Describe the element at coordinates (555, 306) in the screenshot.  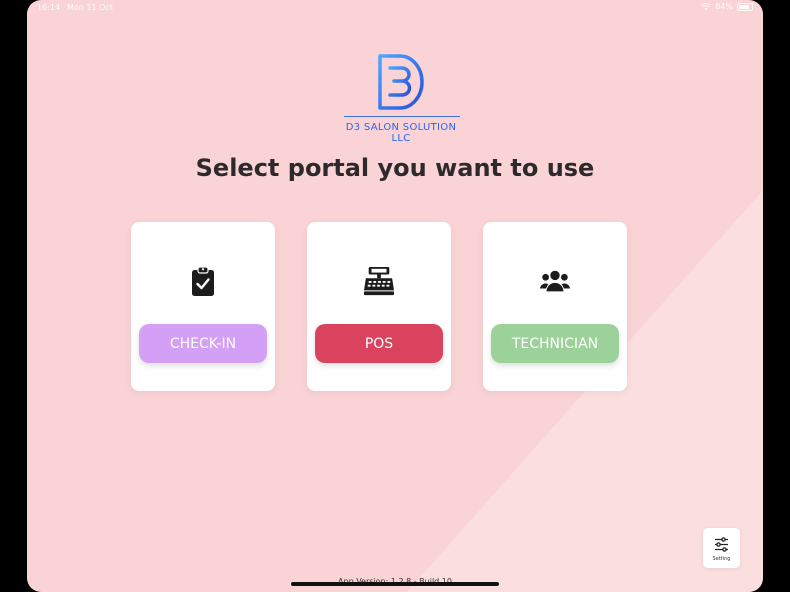
I see `portal-card-technician: TECHNICIAN` at that location.